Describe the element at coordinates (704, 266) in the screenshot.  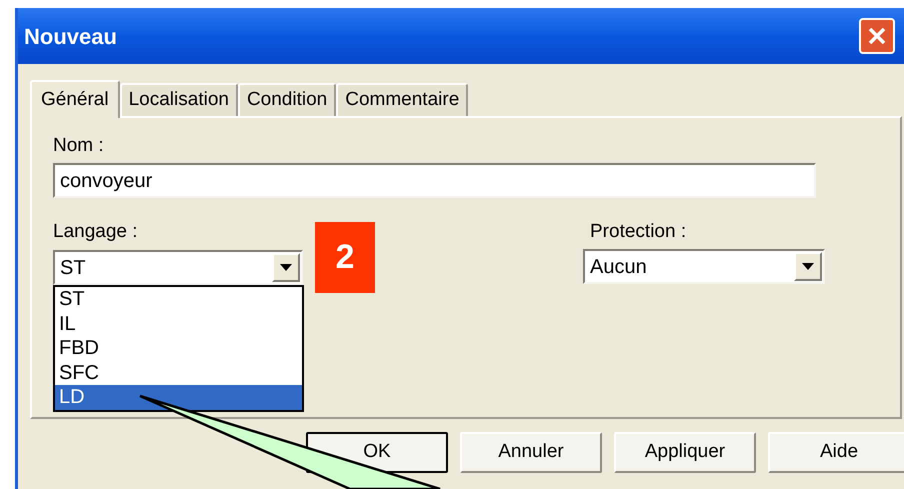
I see `protection-dropdown: Aucun` at that location.